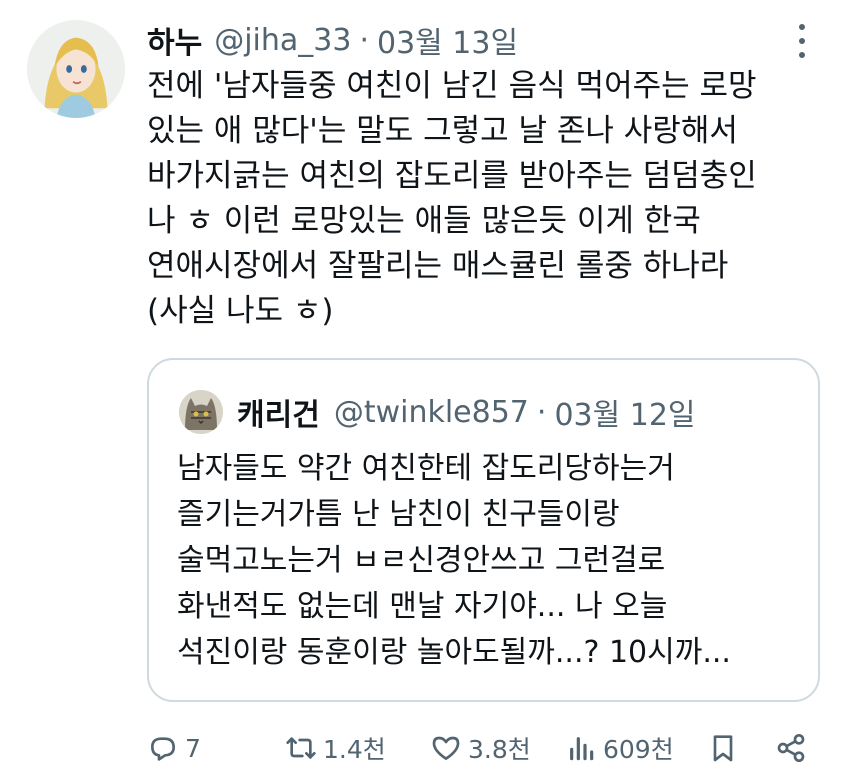 The width and height of the screenshot is (850, 783). What do you see at coordinates (446, 748) in the screenshot?
I see `heart-icon` at bounding box center [446, 748].